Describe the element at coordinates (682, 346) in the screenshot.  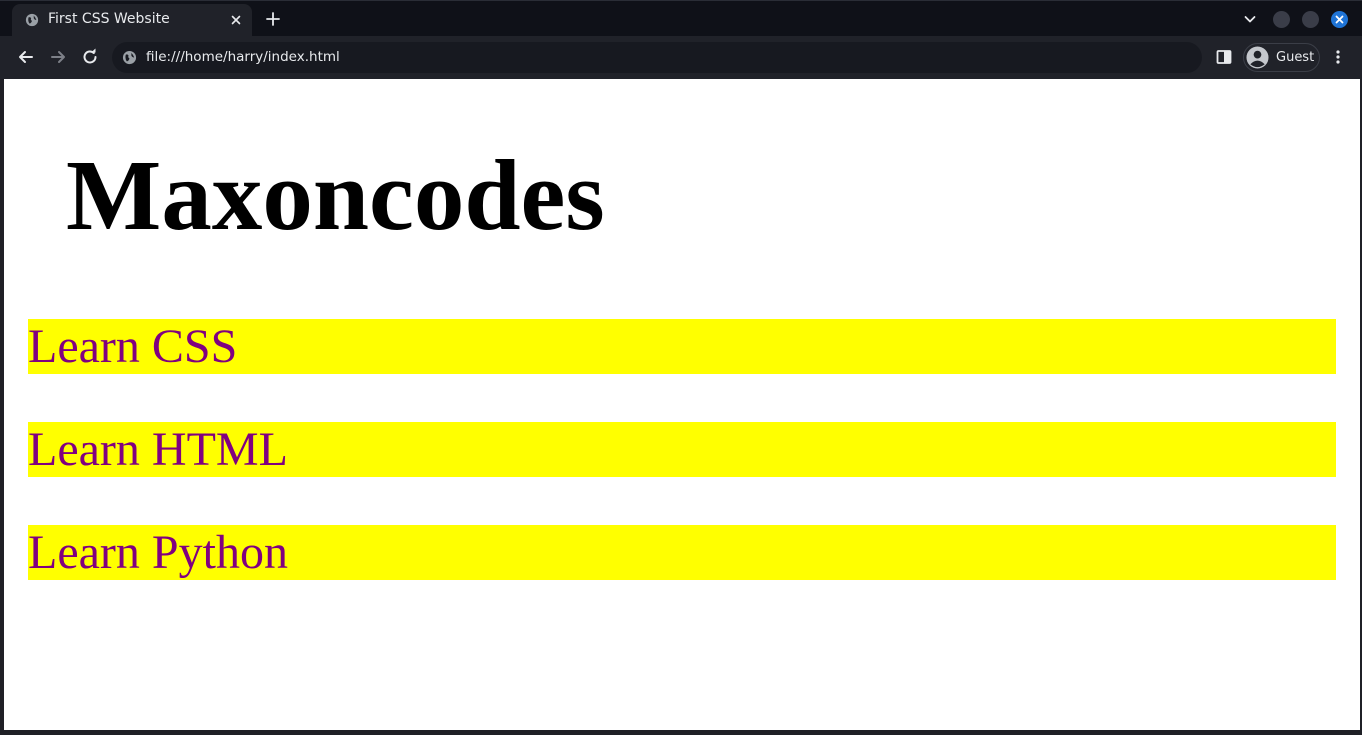
I see `list-item: Learn CSS` at that location.